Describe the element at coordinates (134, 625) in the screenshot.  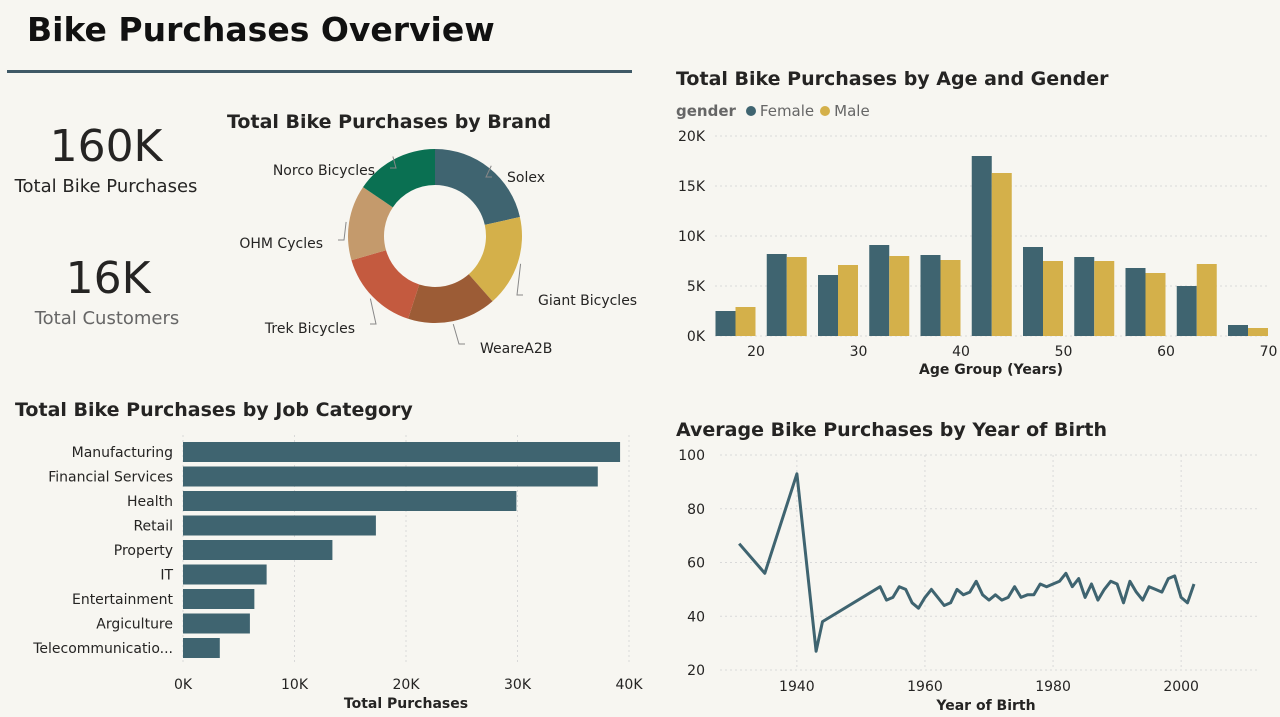
I see `job-category-label: Argiculture` at that location.